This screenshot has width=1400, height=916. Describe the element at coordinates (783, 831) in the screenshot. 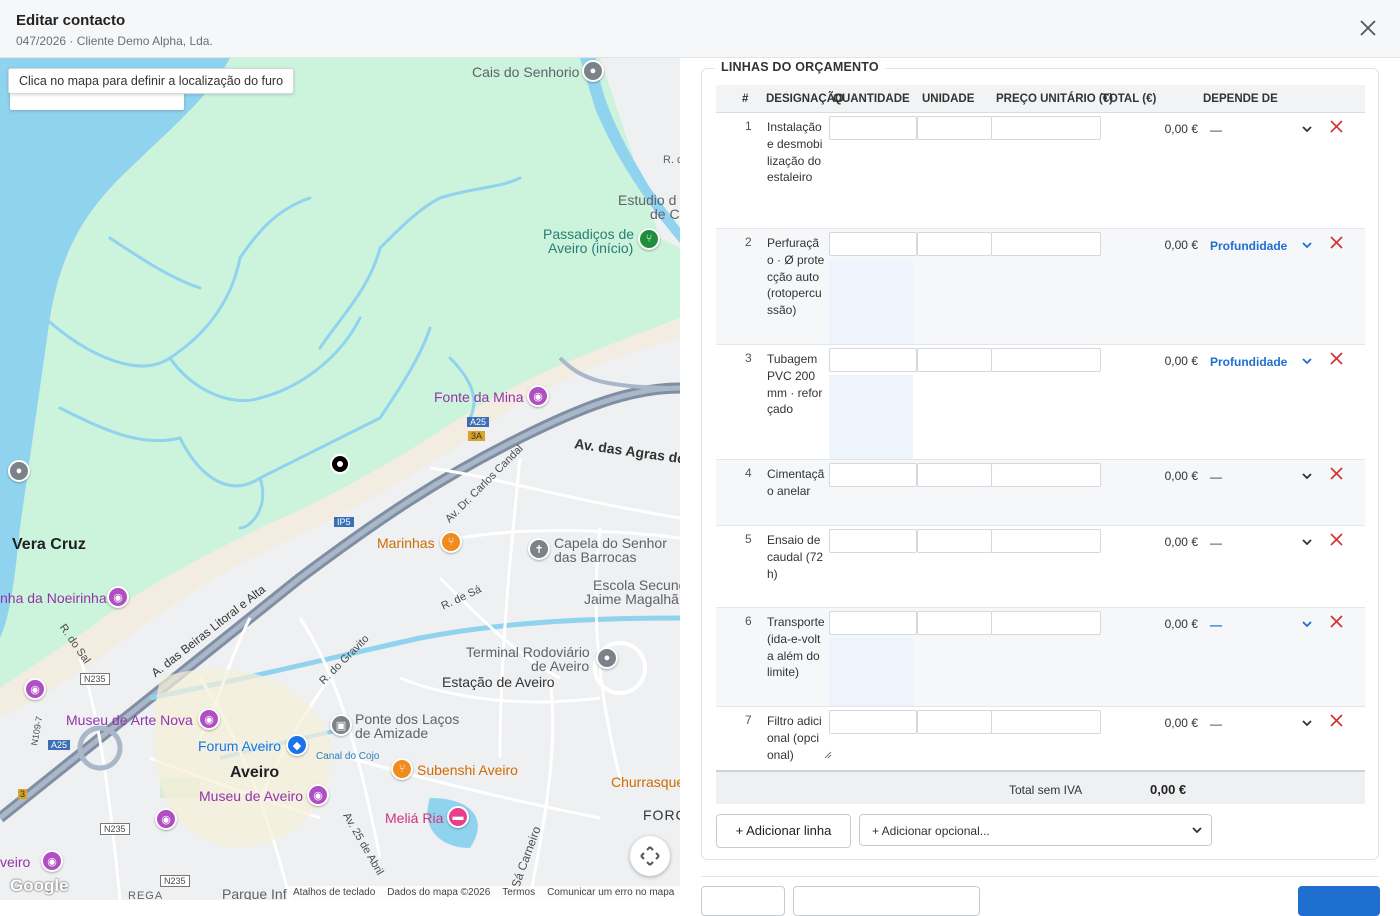

I see `add-line-button: + Adicionar linha` at that location.